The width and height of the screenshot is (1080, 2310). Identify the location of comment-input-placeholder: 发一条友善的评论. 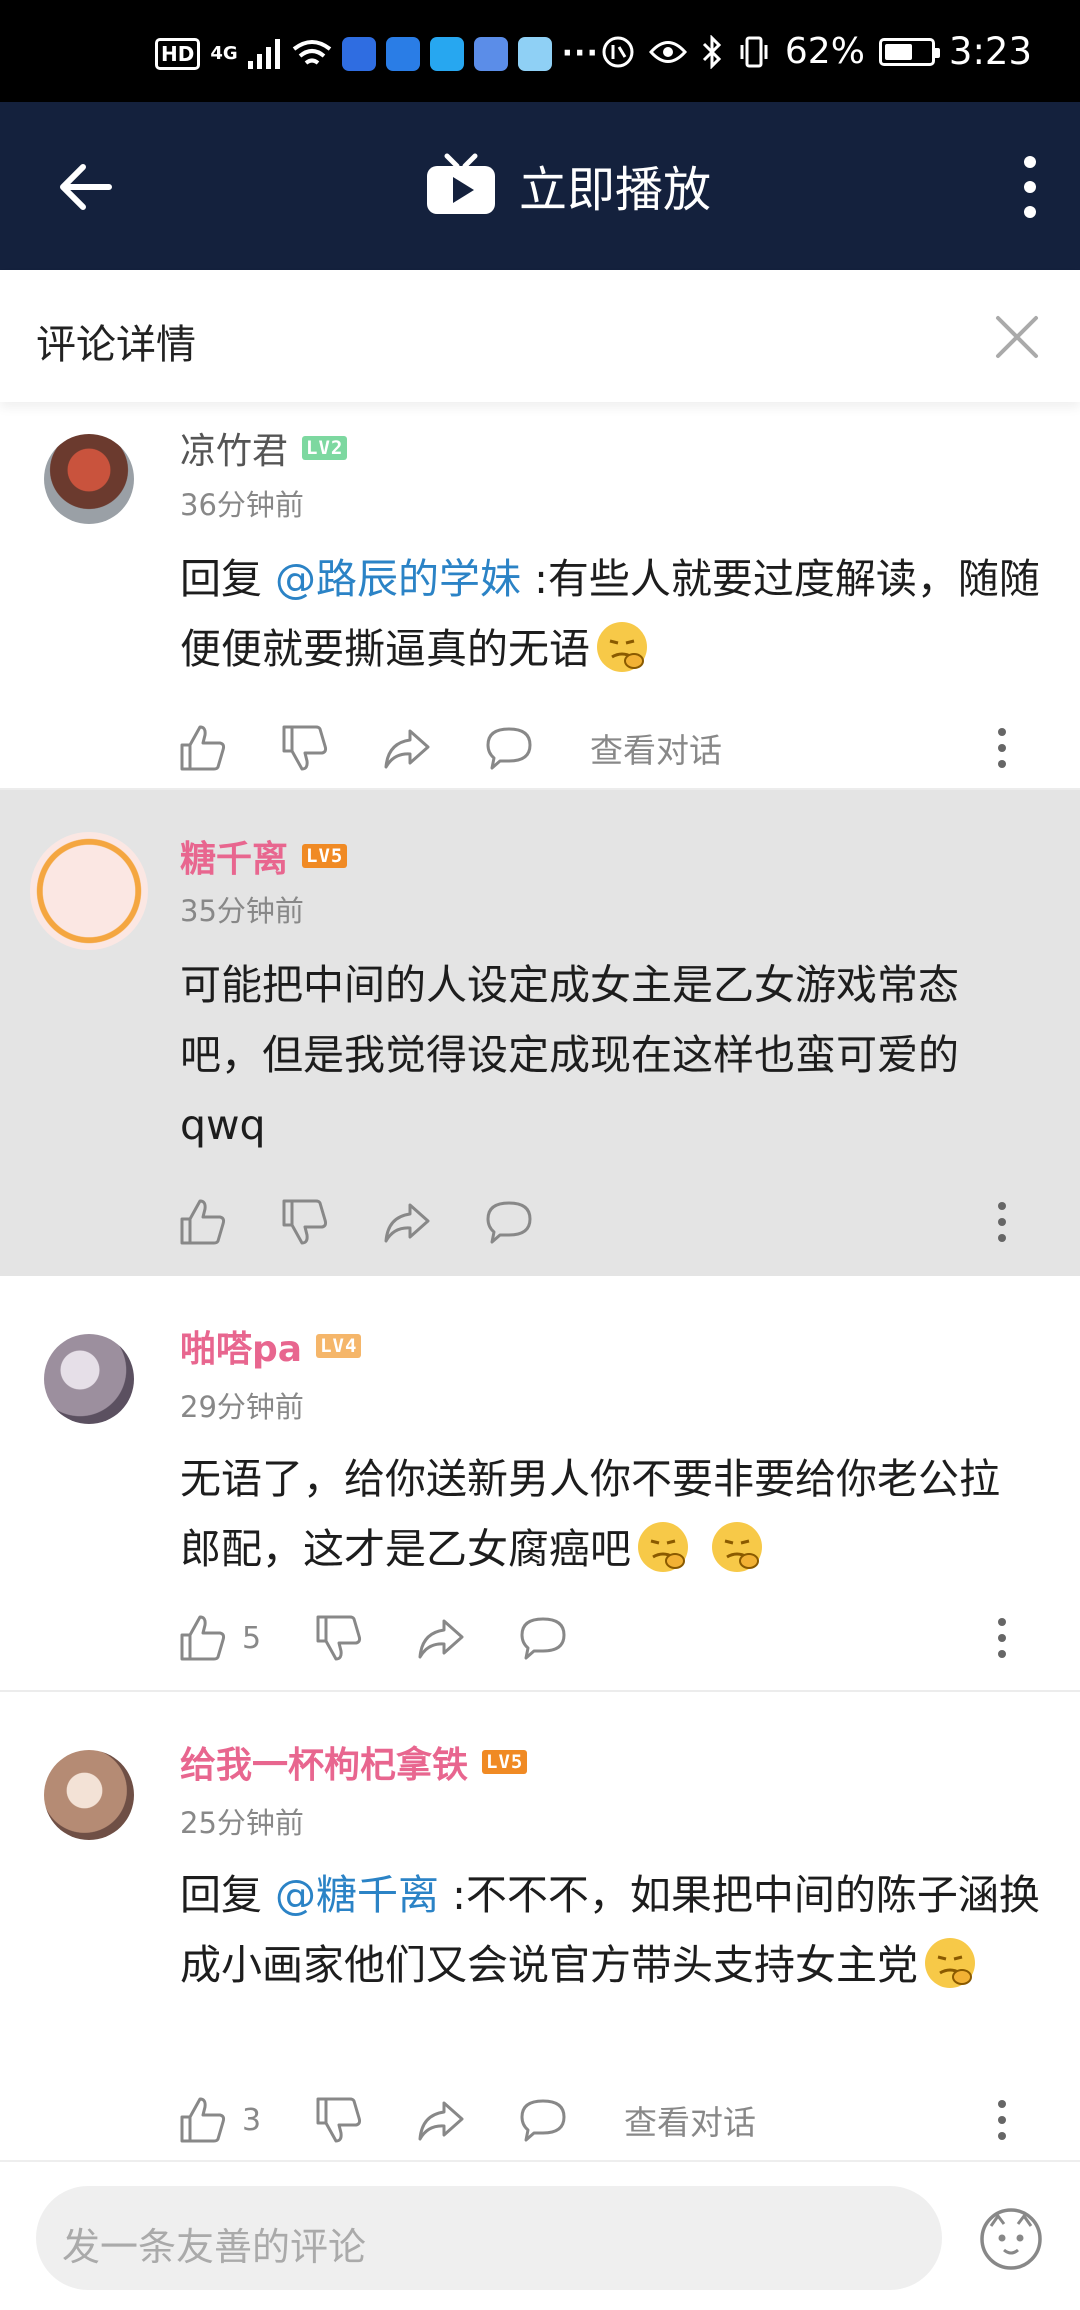
(214, 2247).